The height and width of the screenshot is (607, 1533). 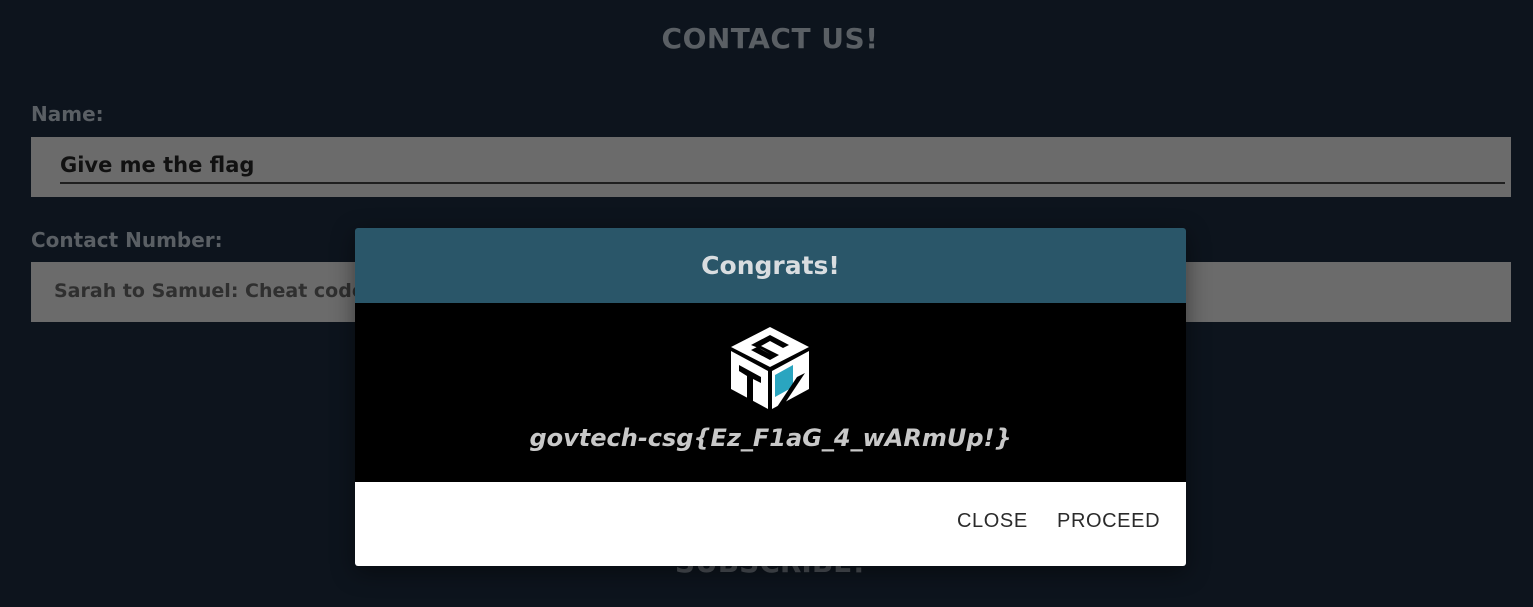 I want to click on dialog-header: Congrats!, so click(x=770, y=265).